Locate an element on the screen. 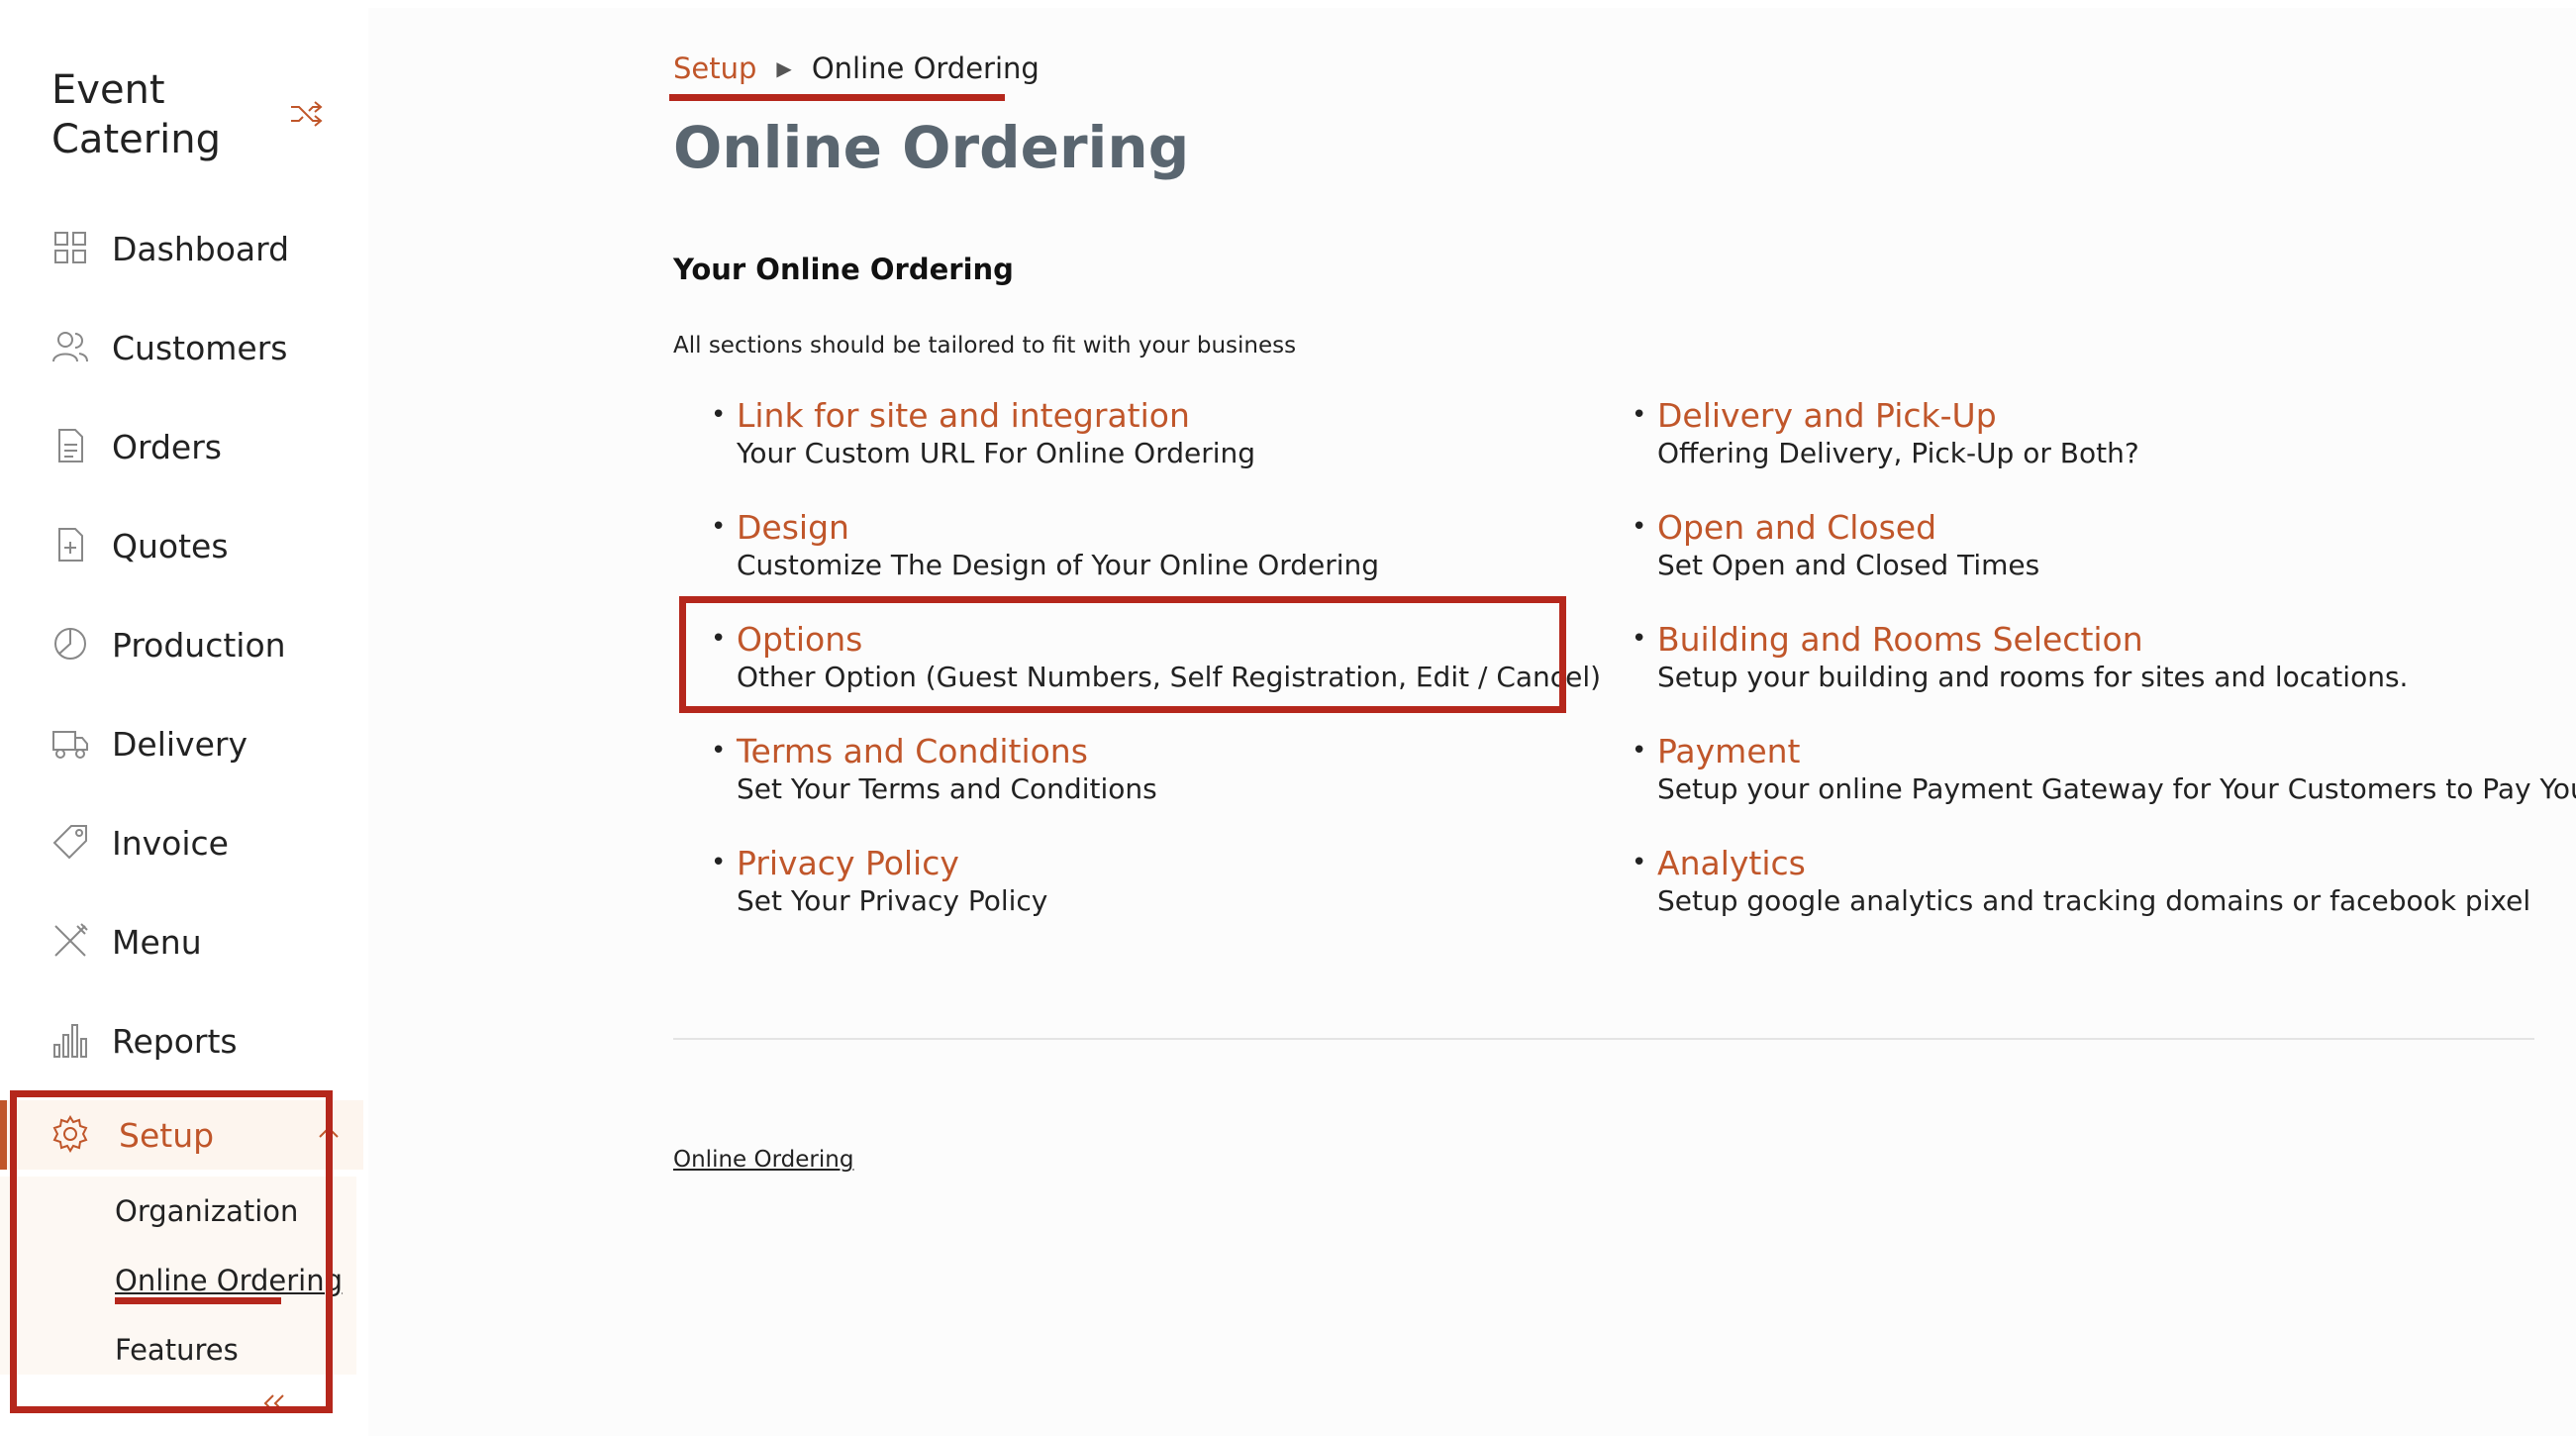  section-title: Your Online Ordering is located at coordinates (843, 269).